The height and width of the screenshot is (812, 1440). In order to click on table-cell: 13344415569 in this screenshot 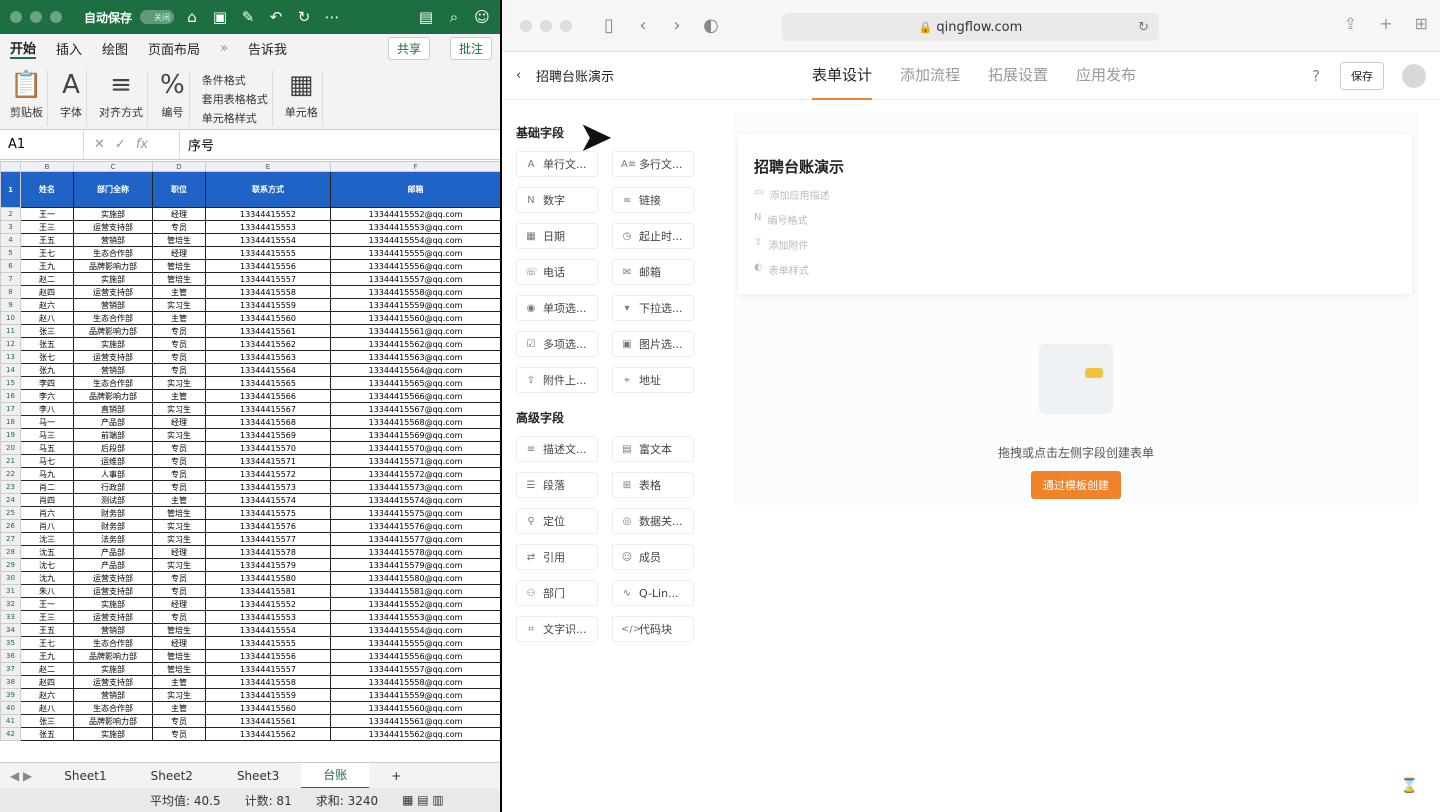, I will do `click(268, 435)`.